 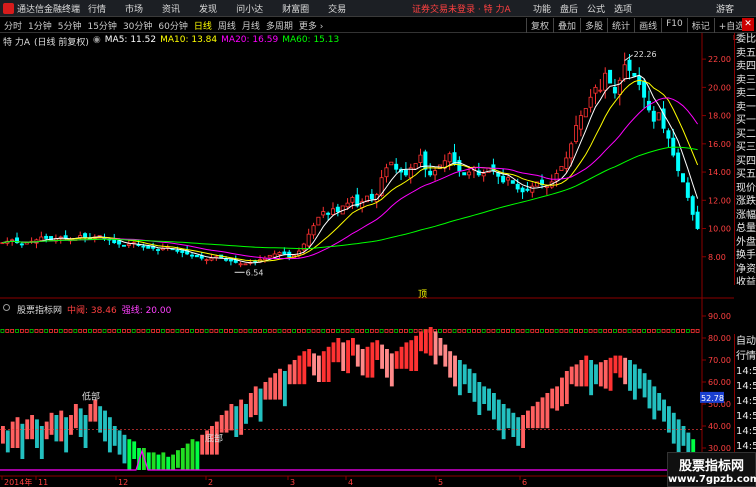 What do you see at coordinates (295, 8) in the screenshot?
I see `menu-item-5: 财富圈` at bounding box center [295, 8].